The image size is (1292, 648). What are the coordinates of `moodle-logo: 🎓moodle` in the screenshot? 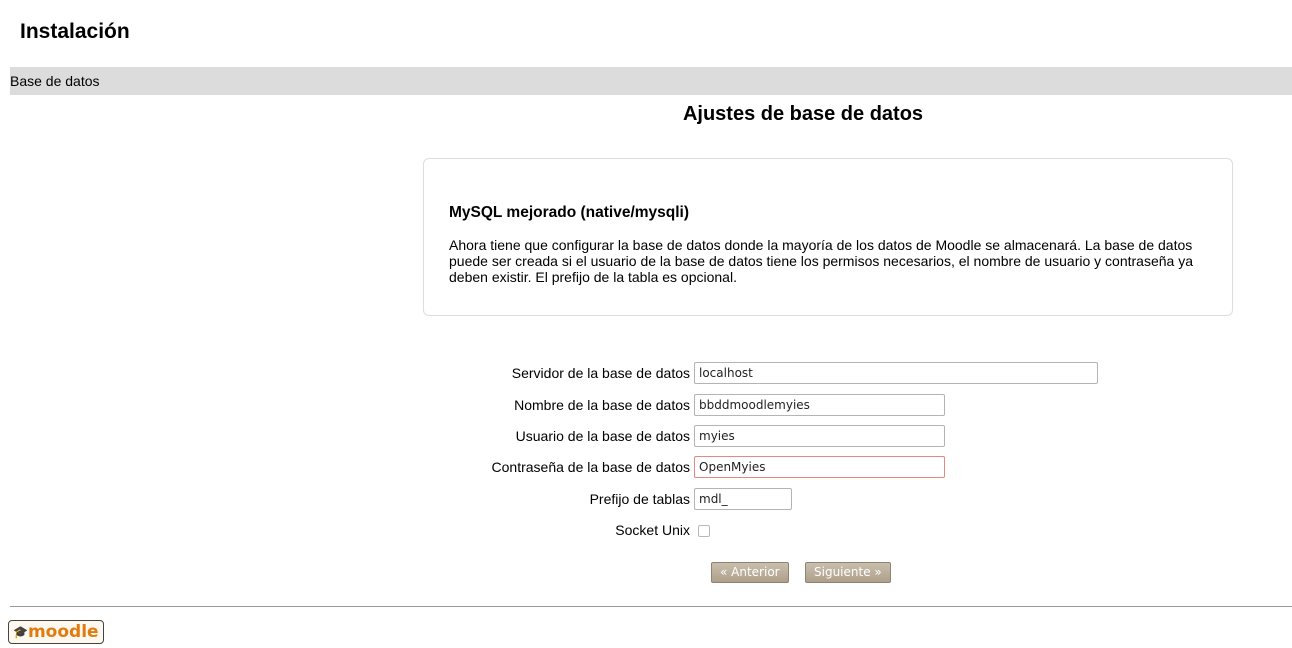 It's located at (56, 632).